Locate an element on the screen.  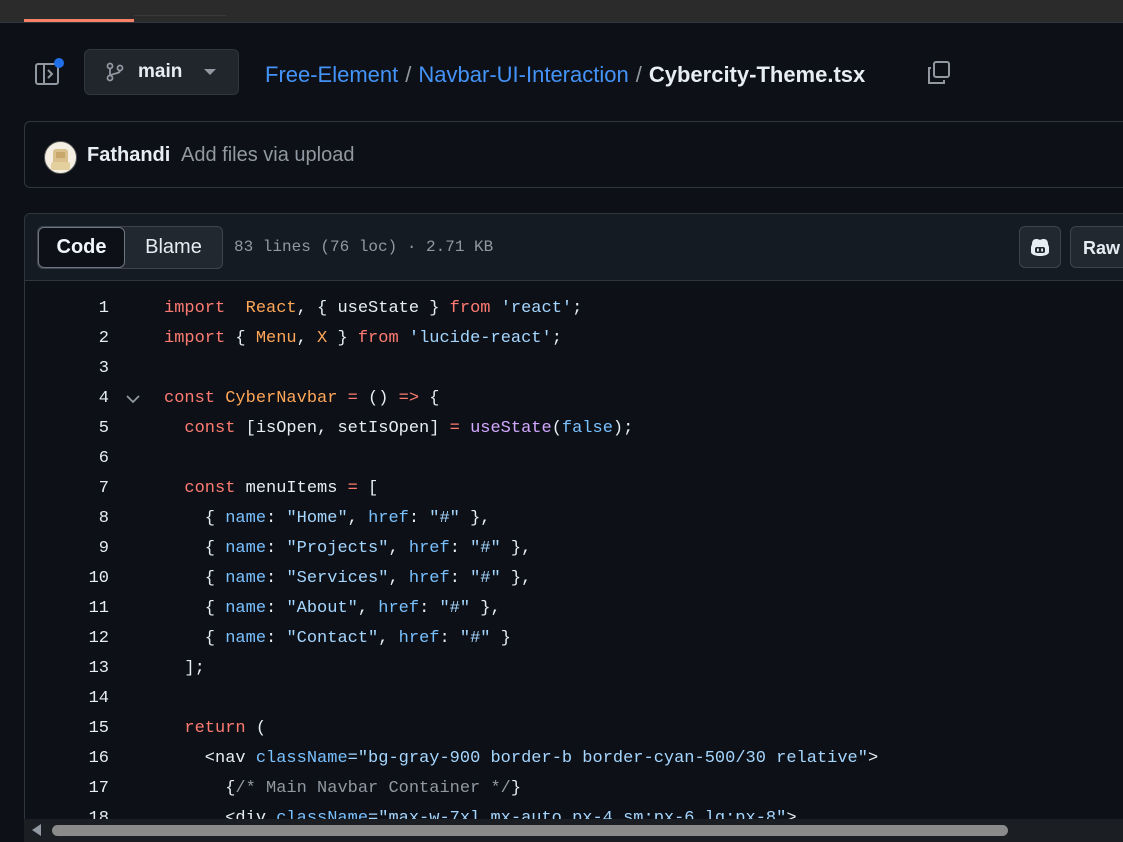
code-token: ]; is located at coordinates (184, 668).